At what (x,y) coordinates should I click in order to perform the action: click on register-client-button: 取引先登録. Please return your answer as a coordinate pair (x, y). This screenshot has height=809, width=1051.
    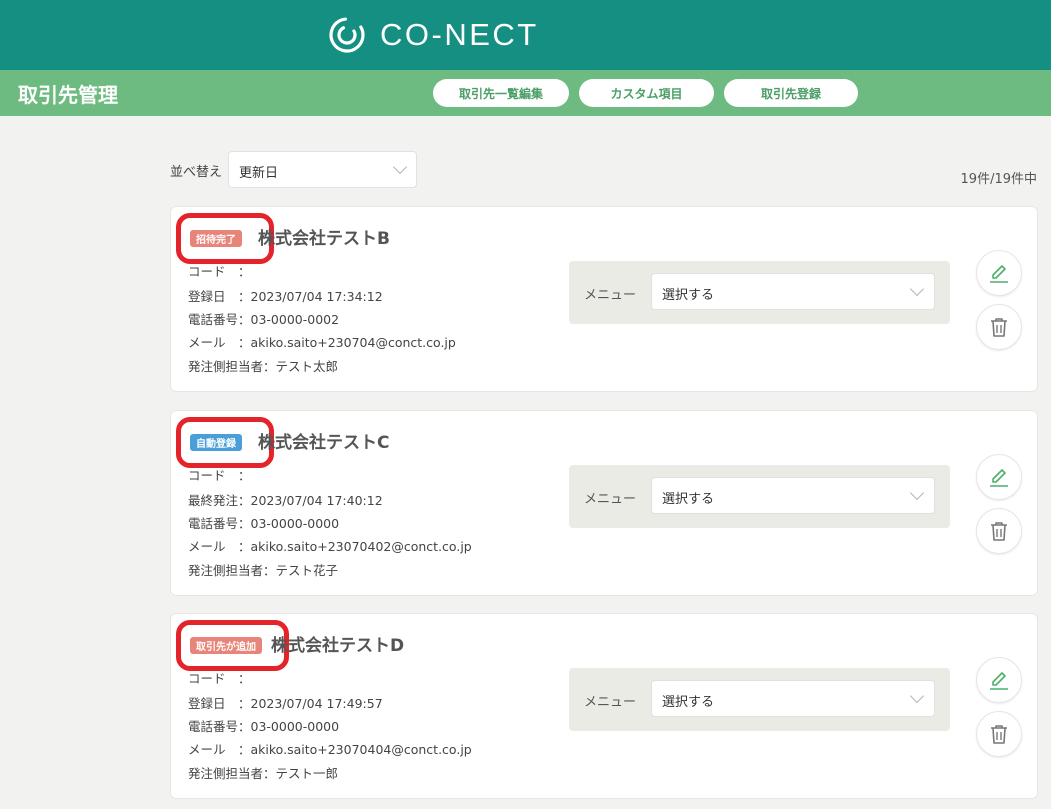
    Looking at the image, I should click on (791, 93).